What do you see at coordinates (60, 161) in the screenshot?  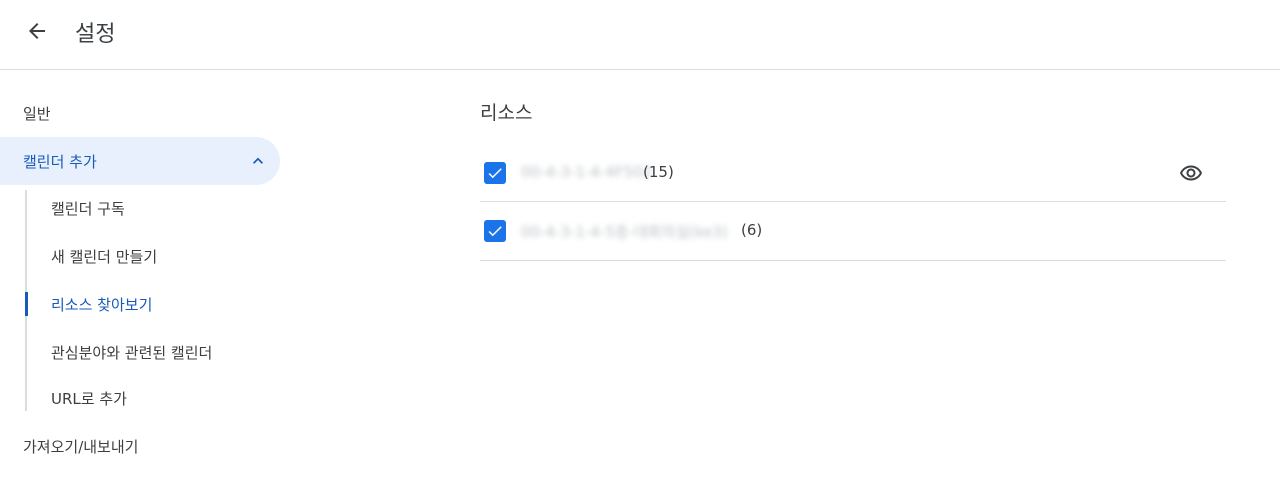 I see `nav-add-calendar-label: 캘린더 추가` at bounding box center [60, 161].